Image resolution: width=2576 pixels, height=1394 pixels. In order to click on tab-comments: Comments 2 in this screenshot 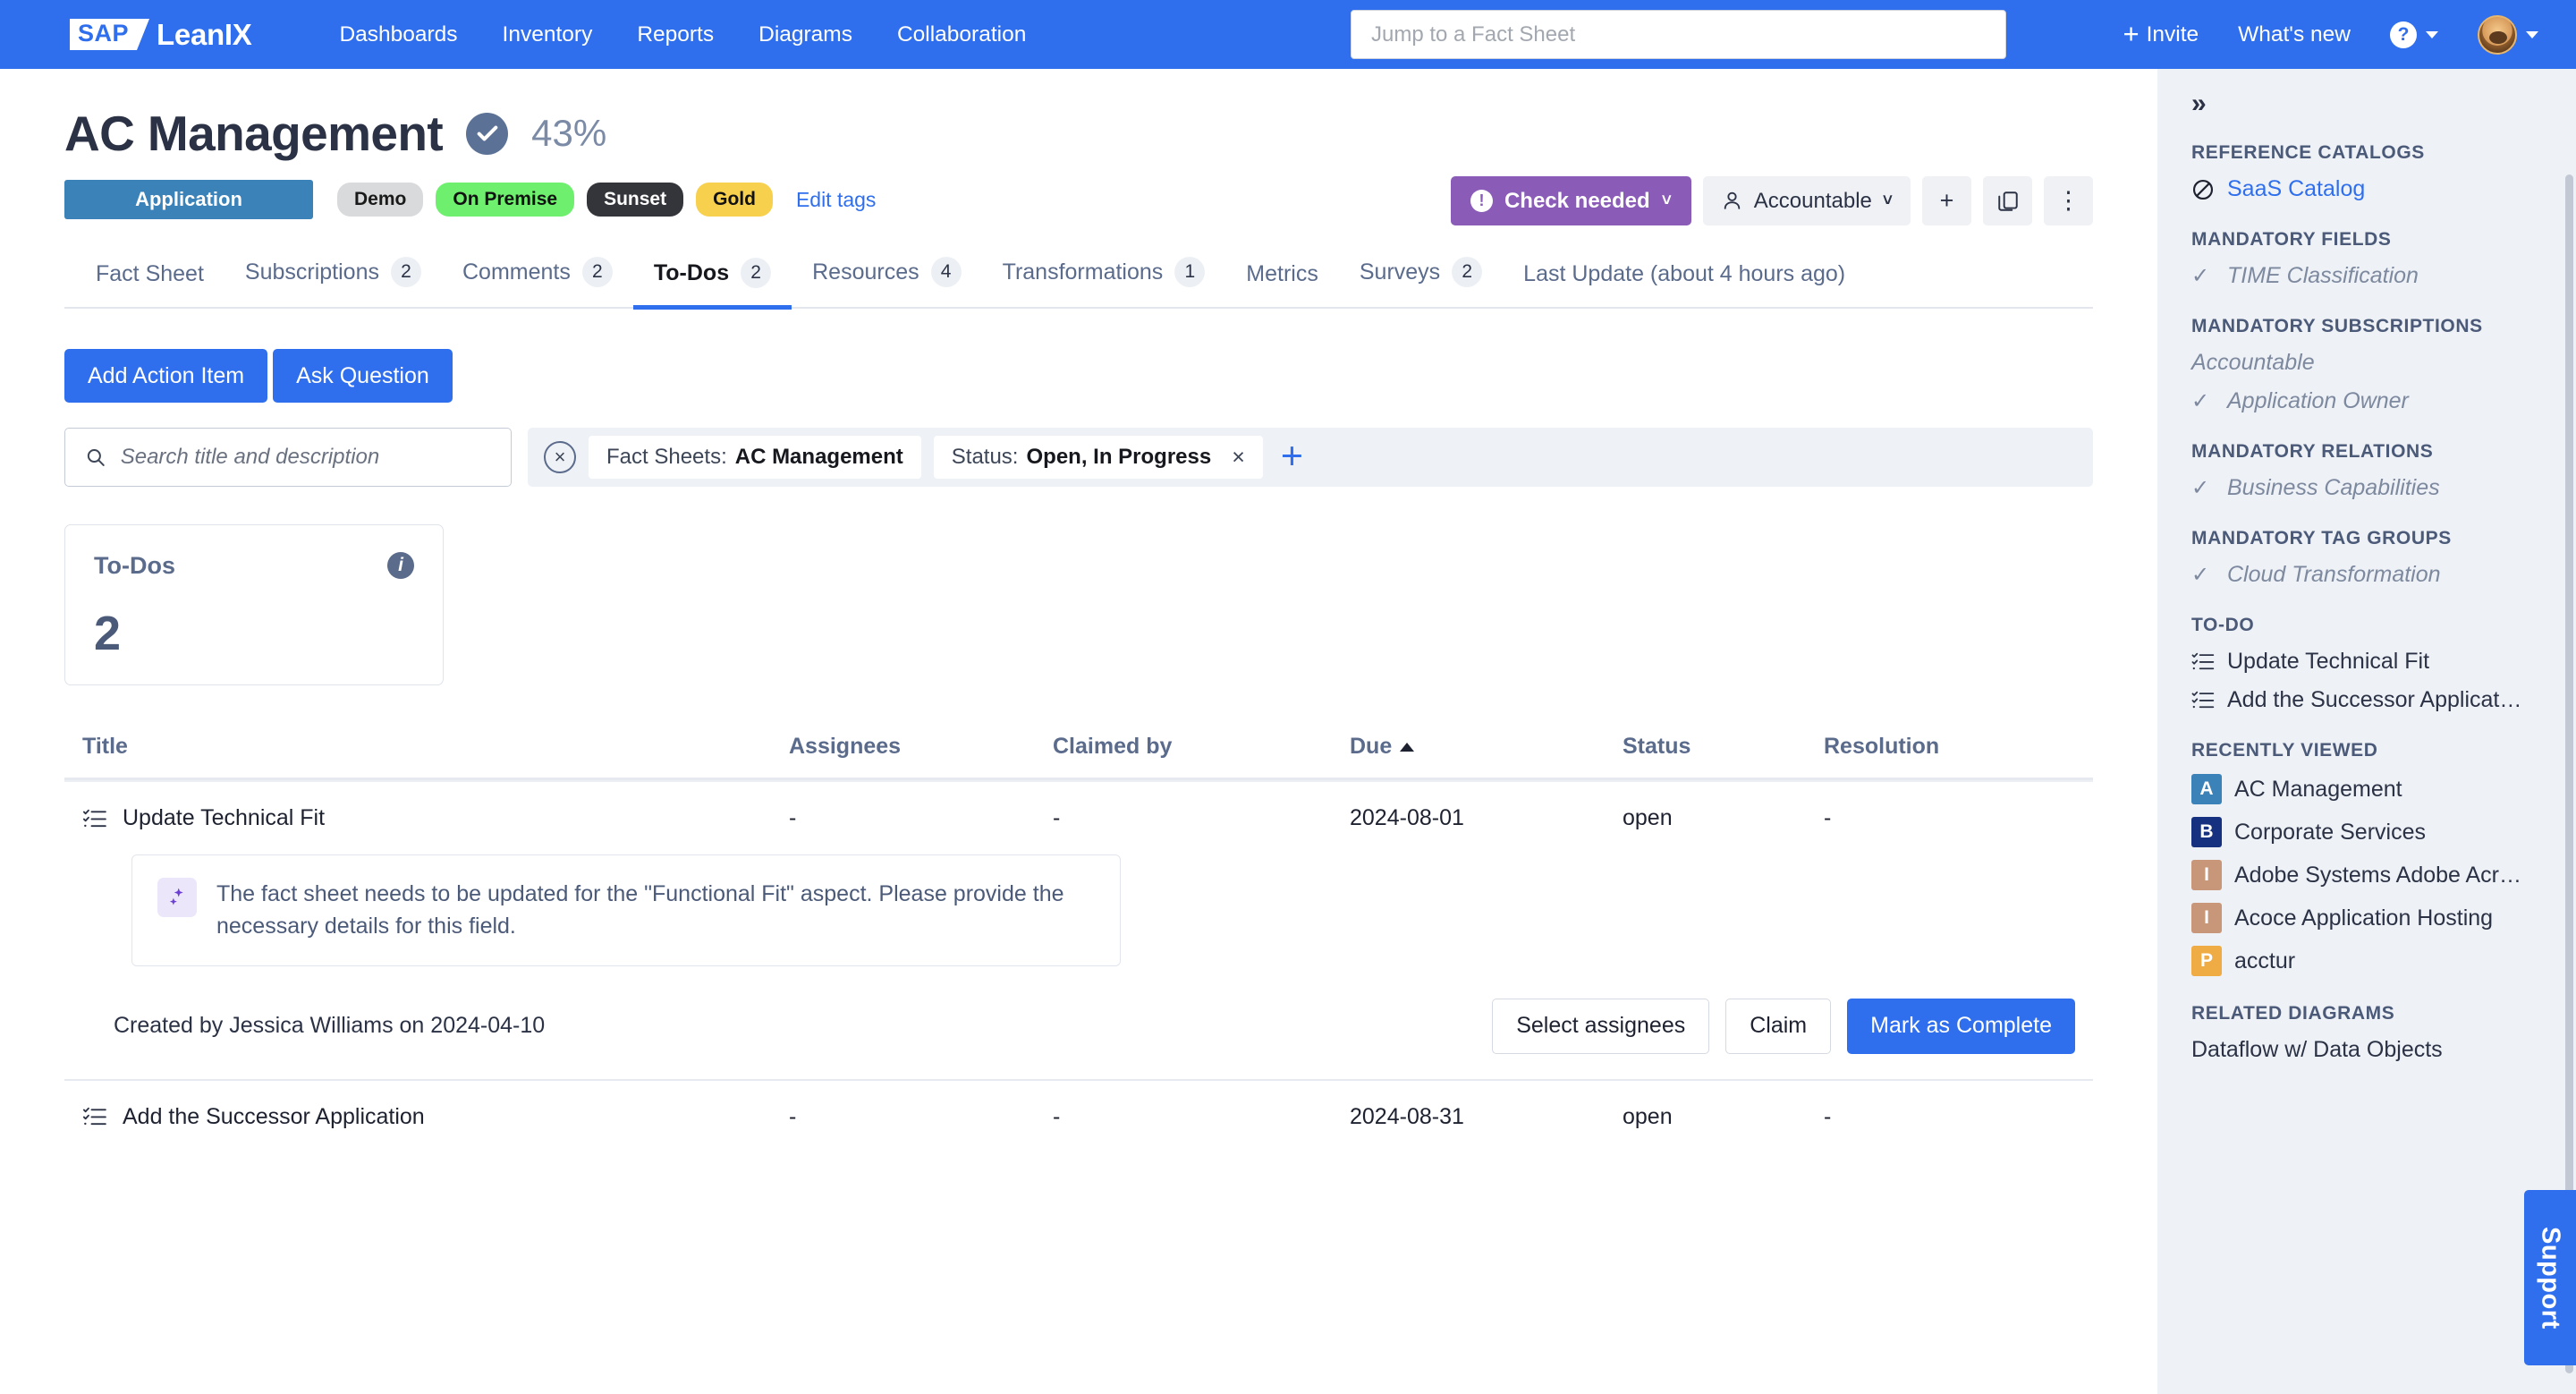, I will do `click(537, 282)`.